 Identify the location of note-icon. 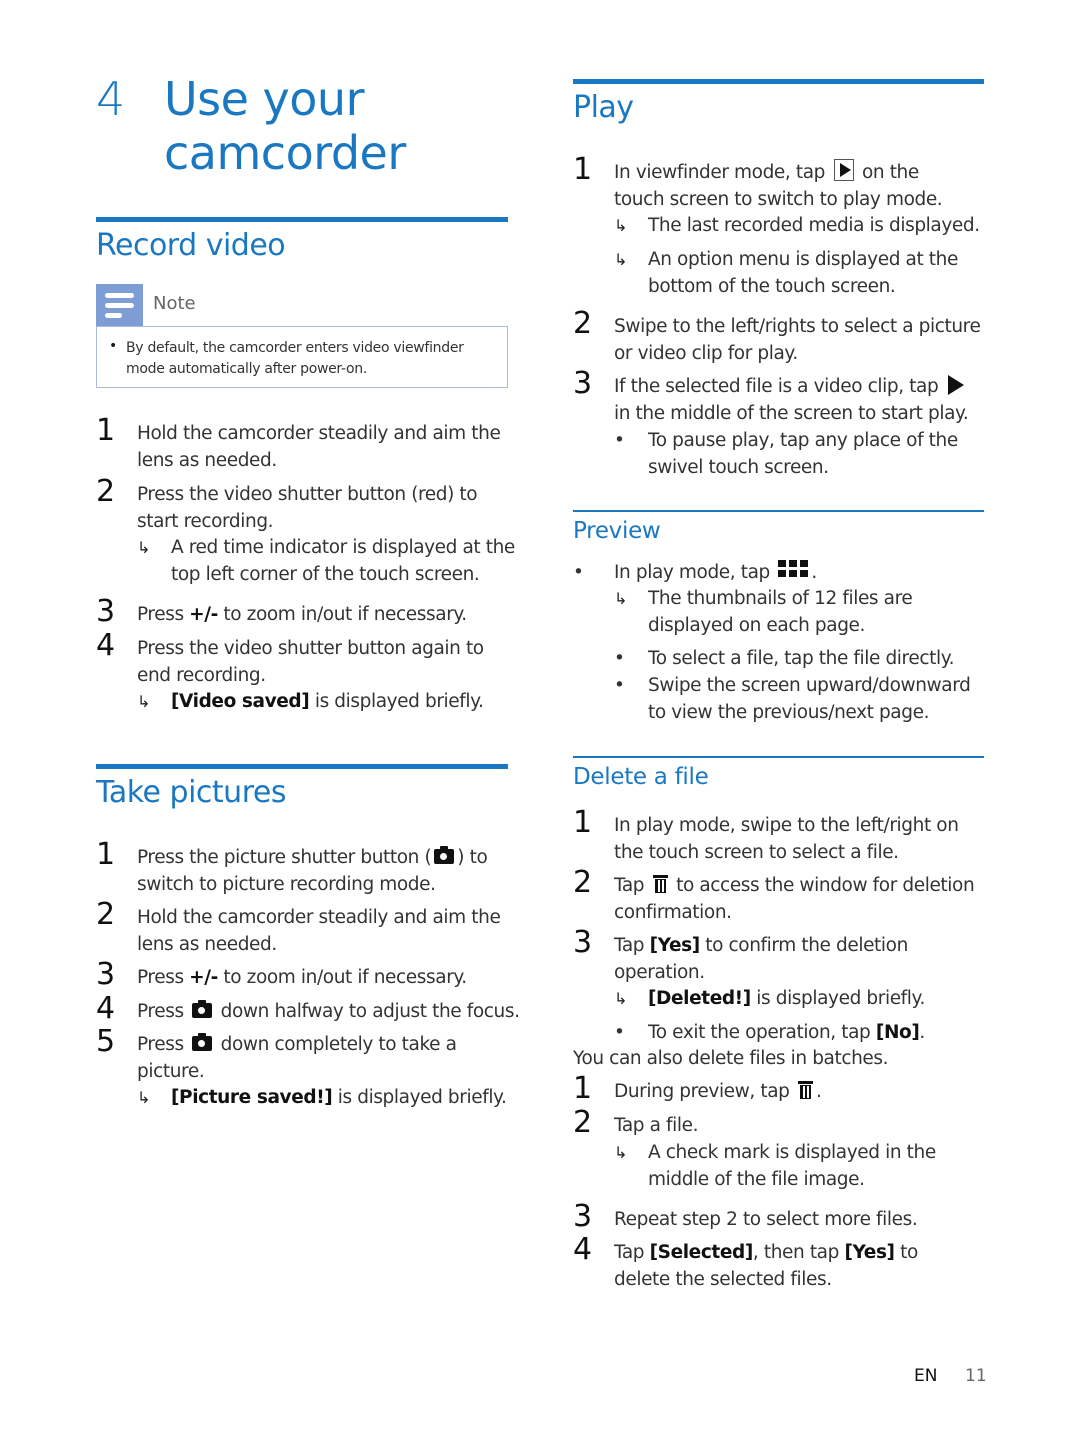
(119, 305).